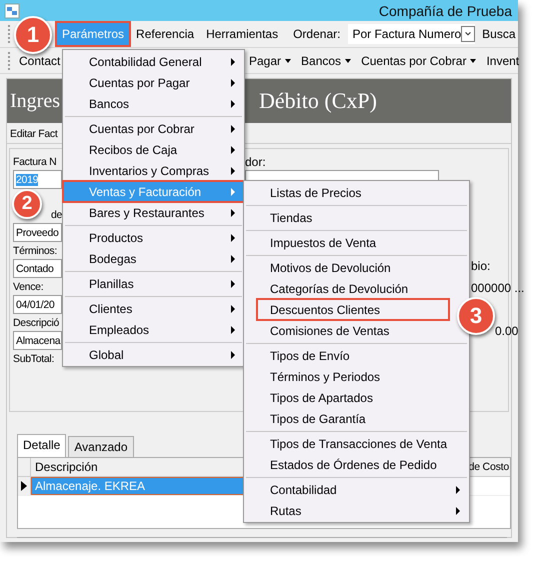  I want to click on menu-item: Listas de Precios, so click(356, 192).